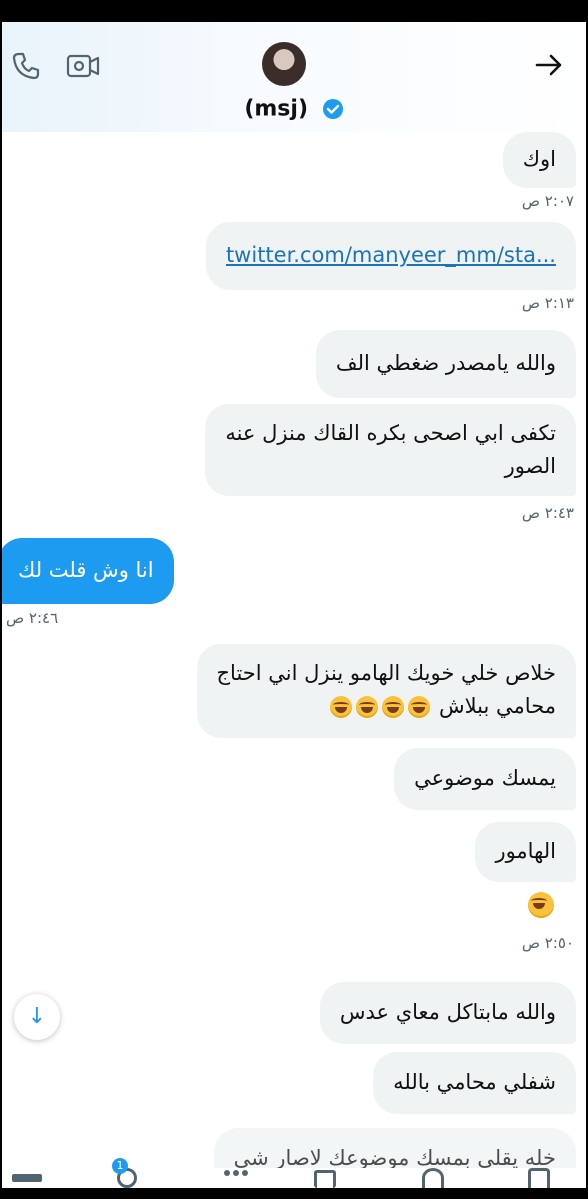 The image size is (588, 1199). What do you see at coordinates (83, 66) in the screenshot?
I see `video-icon` at bounding box center [83, 66].